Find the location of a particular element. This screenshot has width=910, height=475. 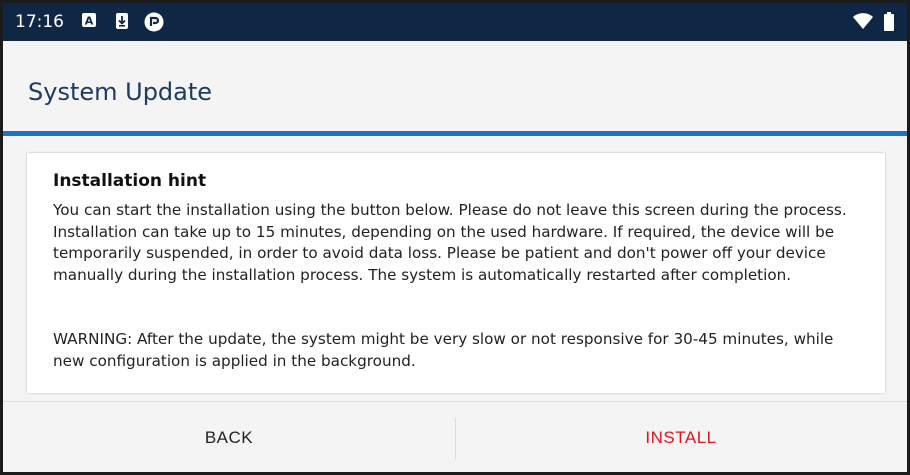

wifi-icon is located at coordinates (863, 21).